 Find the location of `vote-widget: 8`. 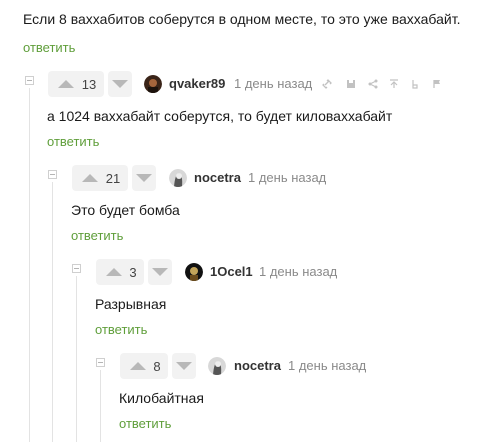

vote-widget: 8 is located at coordinates (144, 366).